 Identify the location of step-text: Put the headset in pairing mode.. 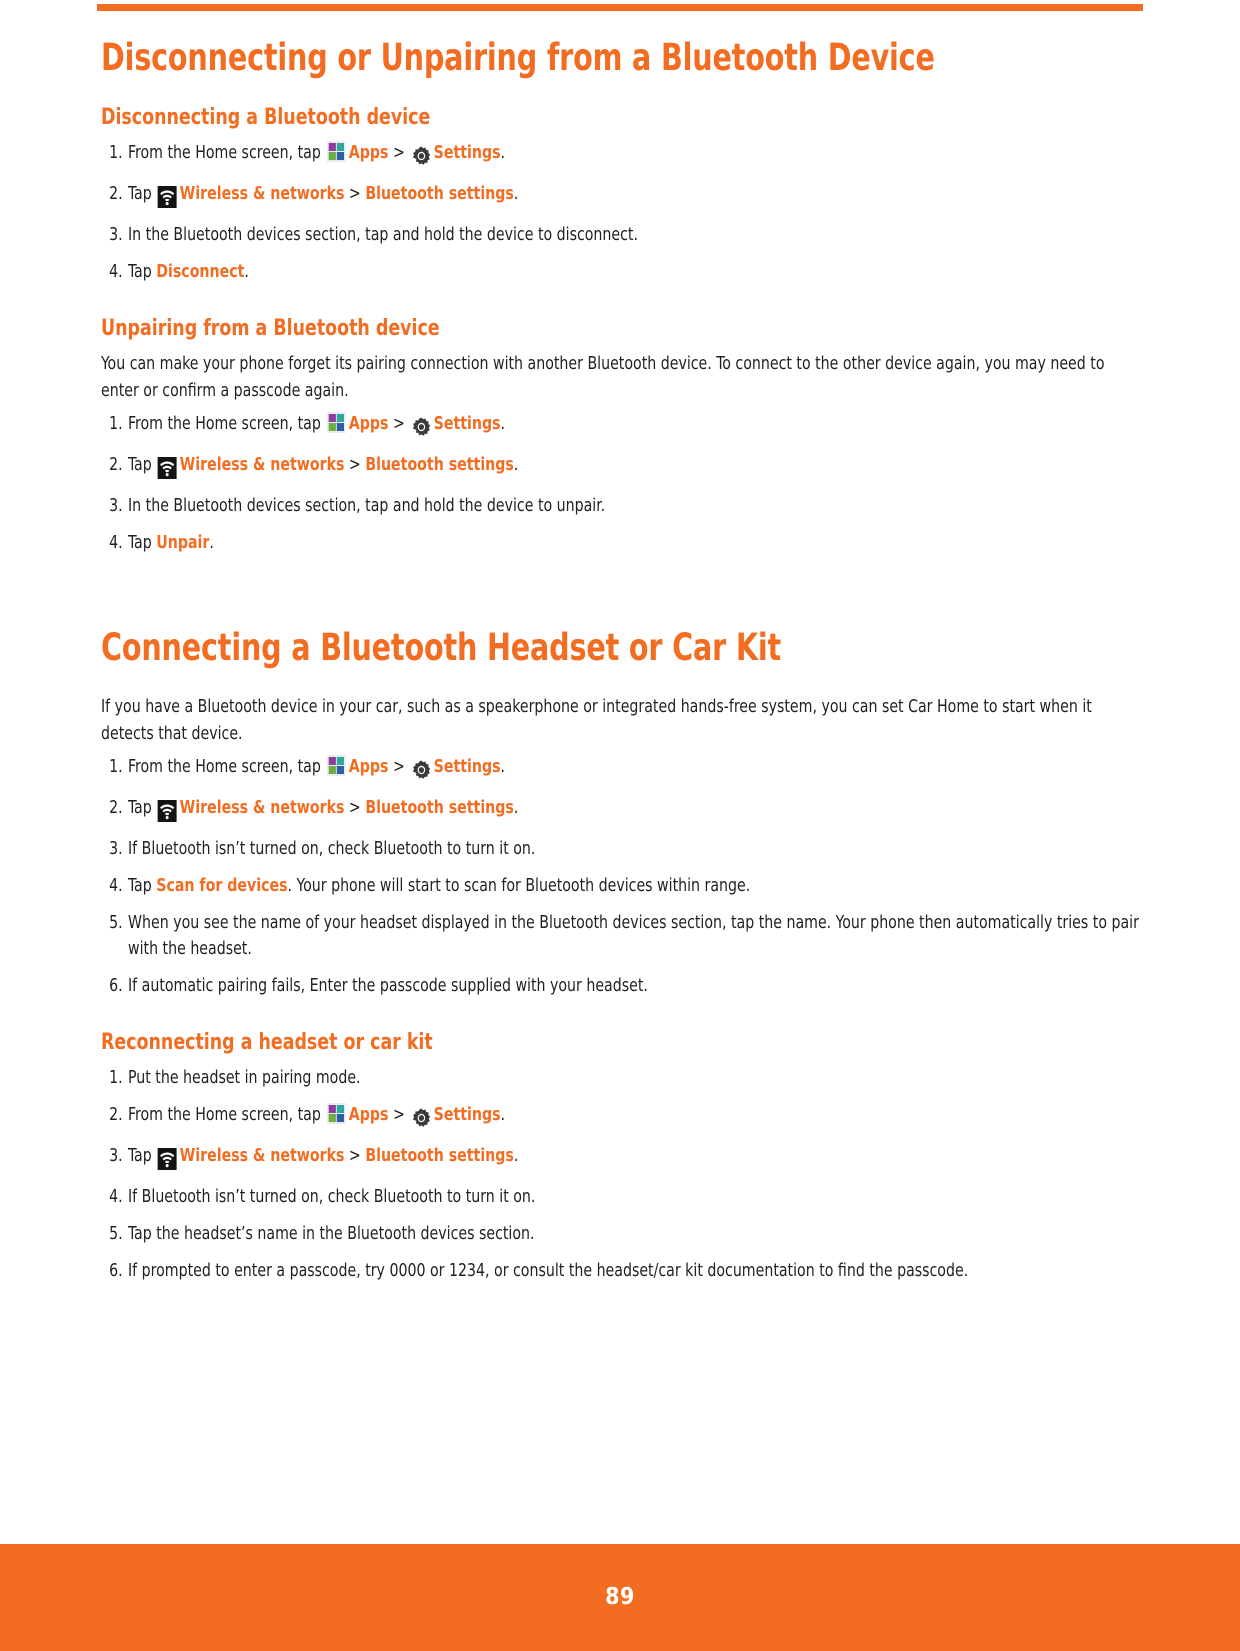
(244, 1078).